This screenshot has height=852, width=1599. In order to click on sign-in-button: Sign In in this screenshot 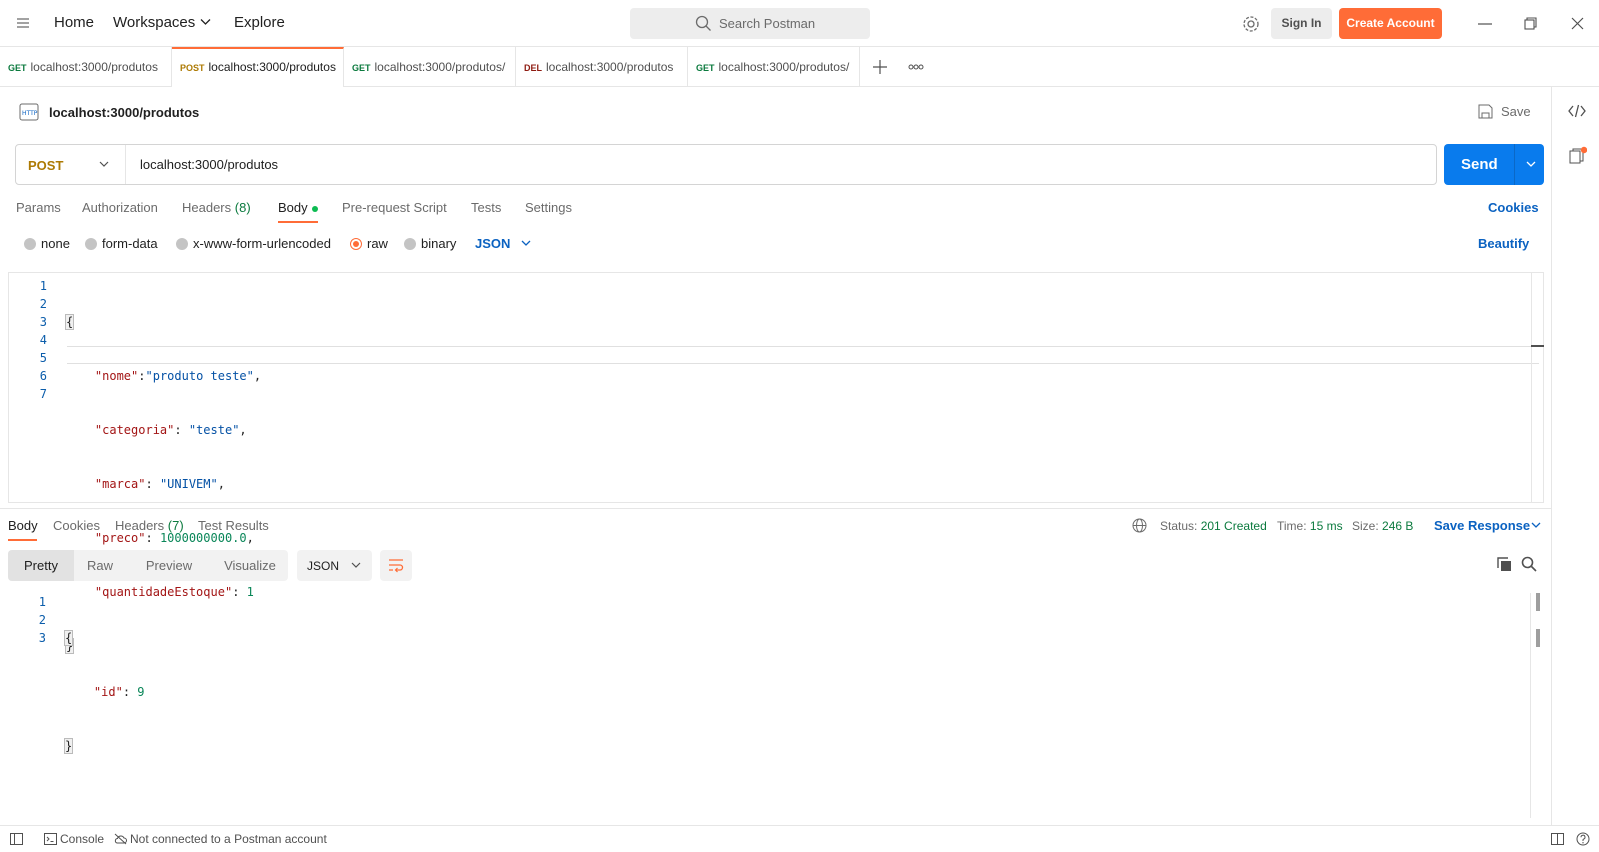, I will do `click(1301, 23)`.